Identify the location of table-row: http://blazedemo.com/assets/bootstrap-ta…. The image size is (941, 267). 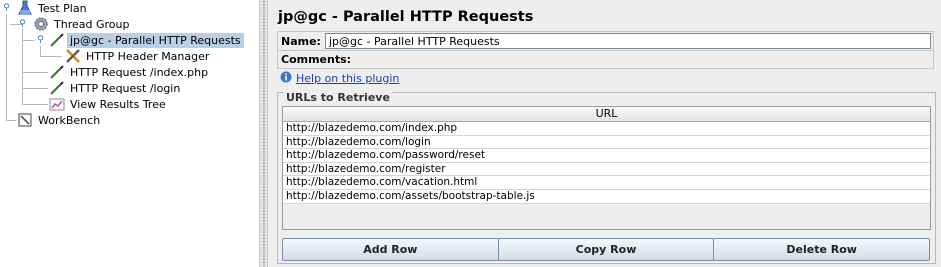
(606, 196).